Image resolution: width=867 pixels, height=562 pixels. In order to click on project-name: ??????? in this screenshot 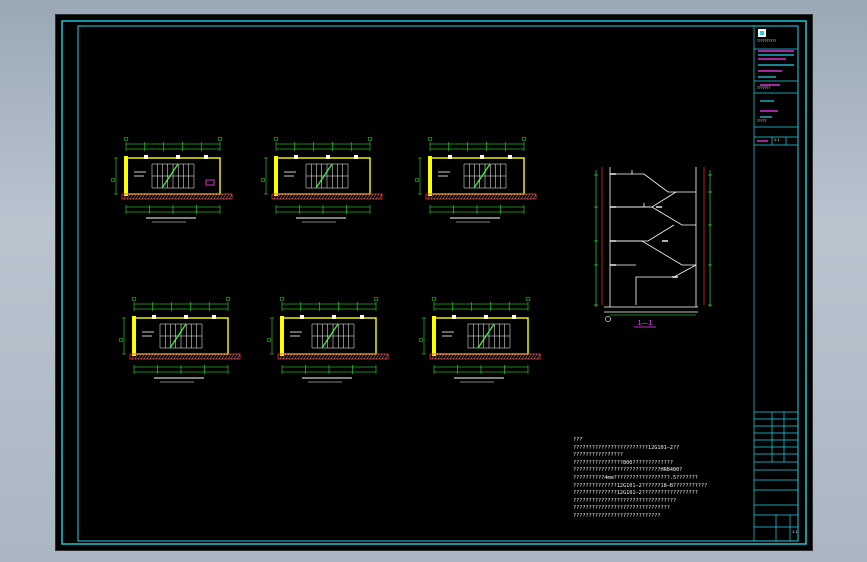, I will do `click(764, 88)`.